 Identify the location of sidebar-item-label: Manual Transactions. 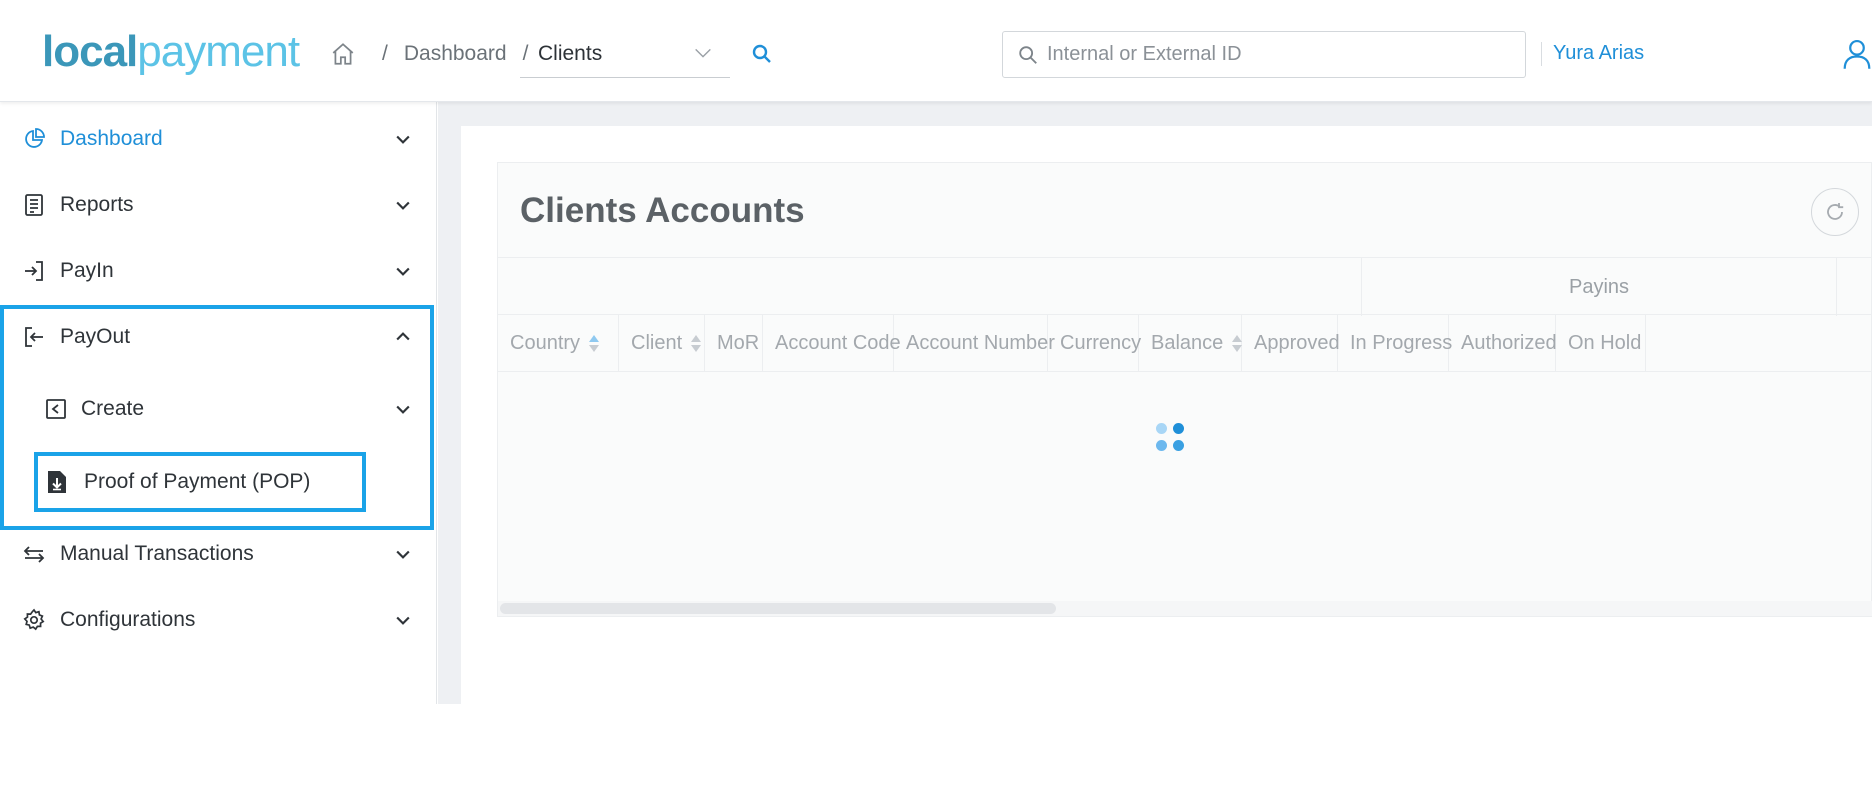
(157, 553).